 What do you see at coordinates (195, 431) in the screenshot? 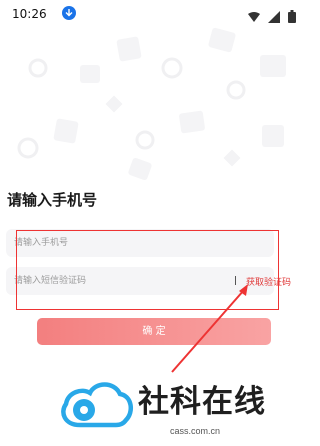
I see `watermark-domain: cass.com.cn` at bounding box center [195, 431].